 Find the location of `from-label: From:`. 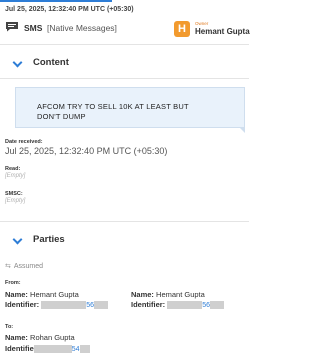

from-label: From: is located at coordinates (13, 283).